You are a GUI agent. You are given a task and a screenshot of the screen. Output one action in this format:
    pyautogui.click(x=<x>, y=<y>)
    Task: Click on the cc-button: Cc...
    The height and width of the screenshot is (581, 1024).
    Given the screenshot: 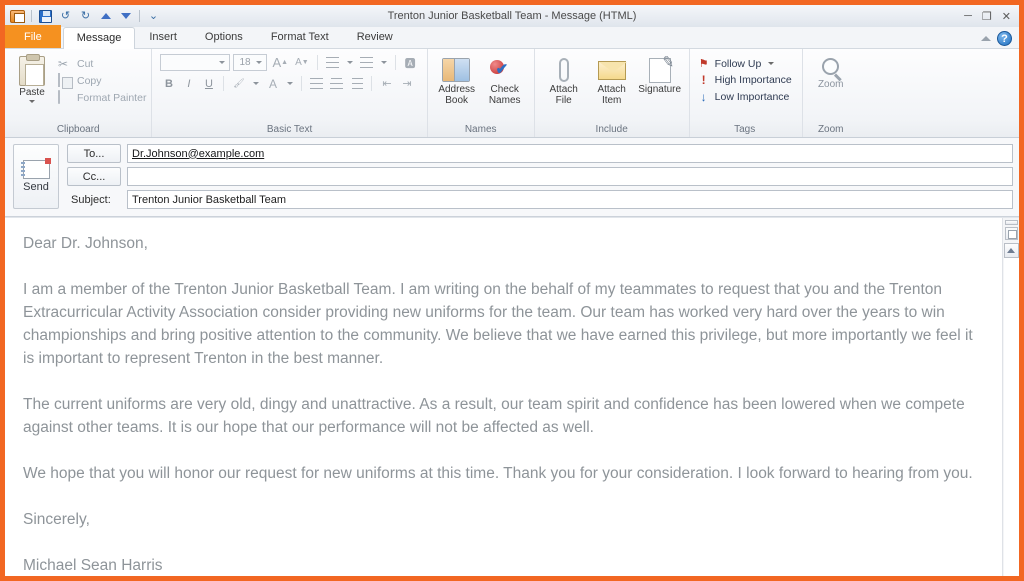 What is the action you would take?
    pyautogui.click(x=94, y=176)
    